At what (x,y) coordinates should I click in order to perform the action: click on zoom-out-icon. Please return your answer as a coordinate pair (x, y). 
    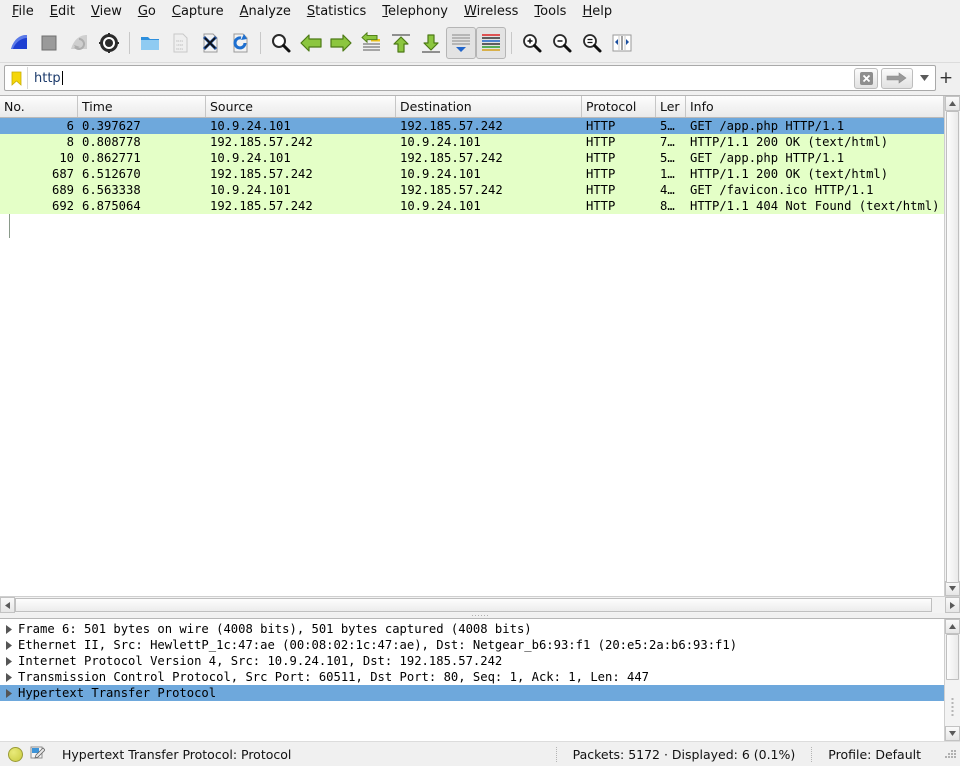
    Looking at the image, I should click on (562, 43).